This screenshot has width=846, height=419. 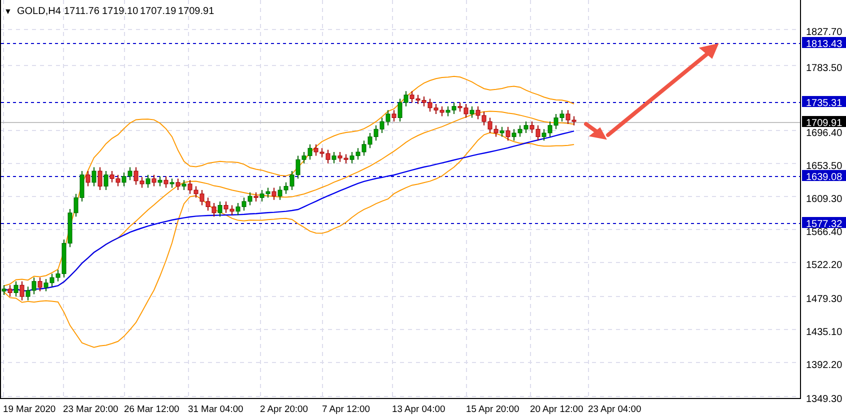 I want to click on ohlc-value: 1711.76, so click(x=82, y=11).